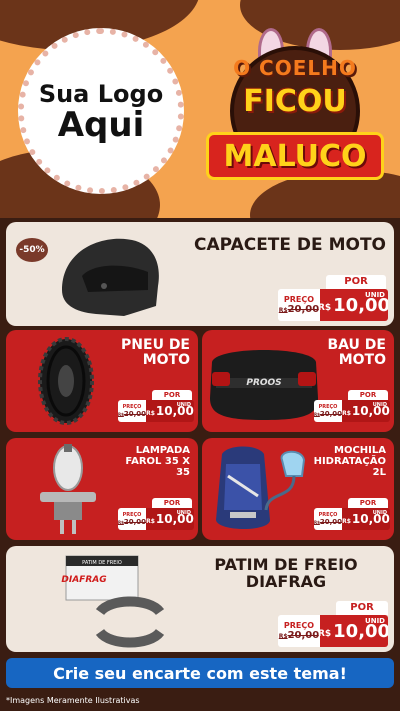  I want to click on diafrag-brand-text: DIAFRAG, so click(83, 580).